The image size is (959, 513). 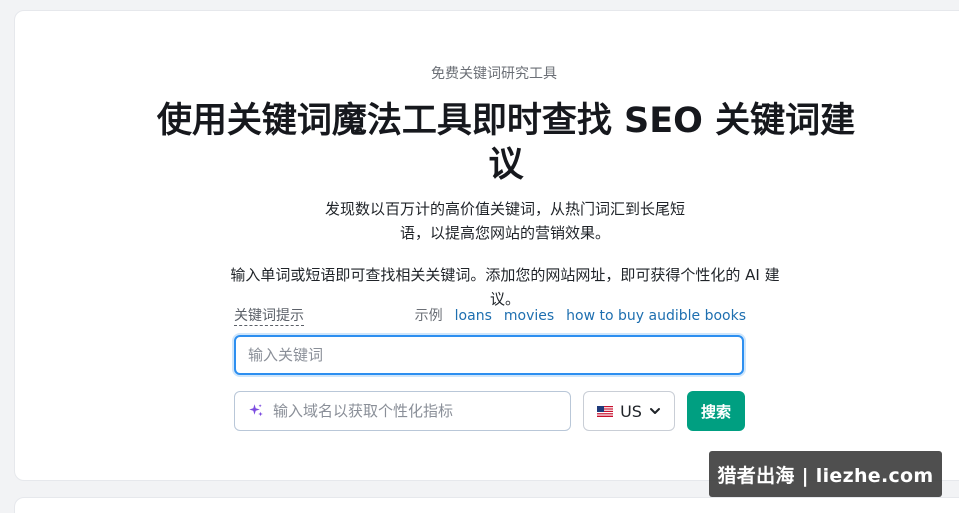 What do you see at coordinates (654, 411) in the screenshot?
I see `chevron-down-icon` at bounding box center [654, 411].